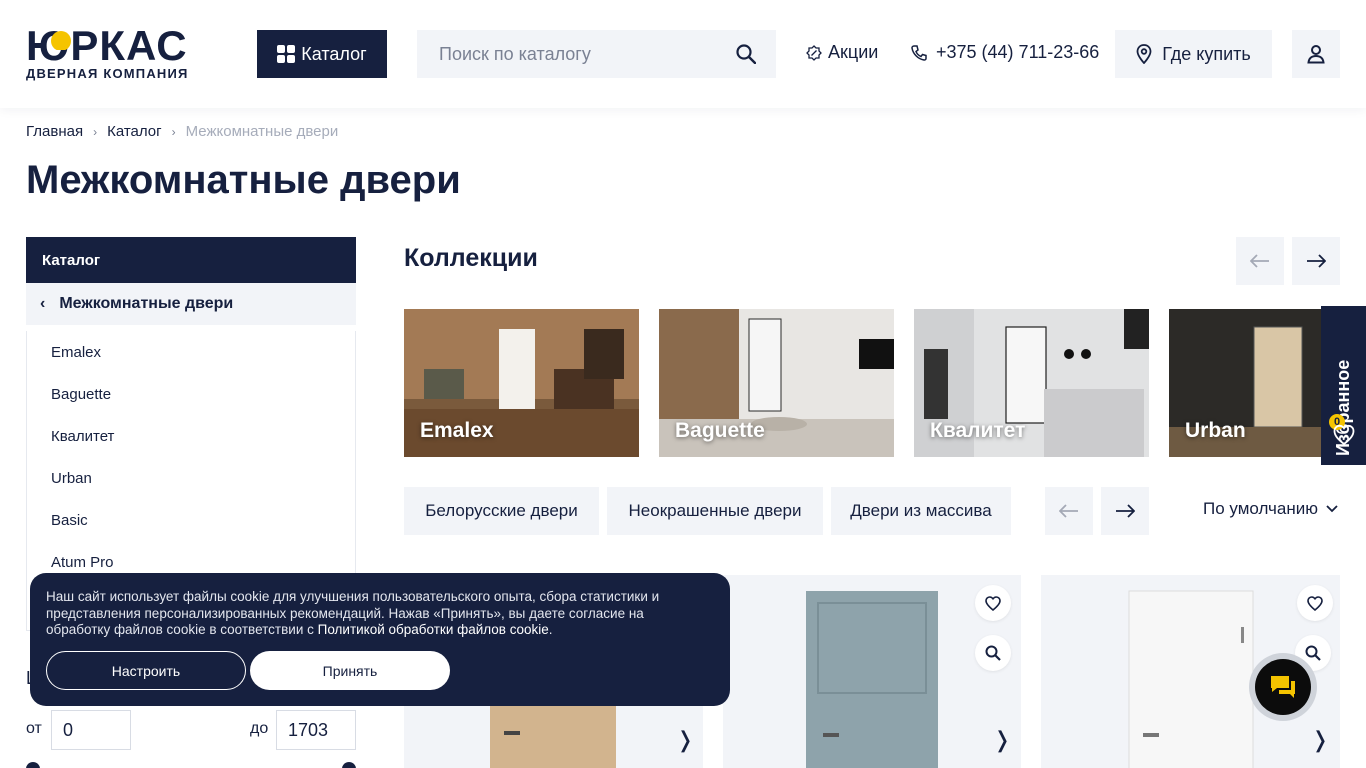 This screenshot has height=768, width=1366. What do you see at coordinates (54, 131) in the screenshot?
I see `breadcrumb-home: Главная` at bounding box center [54, 131].